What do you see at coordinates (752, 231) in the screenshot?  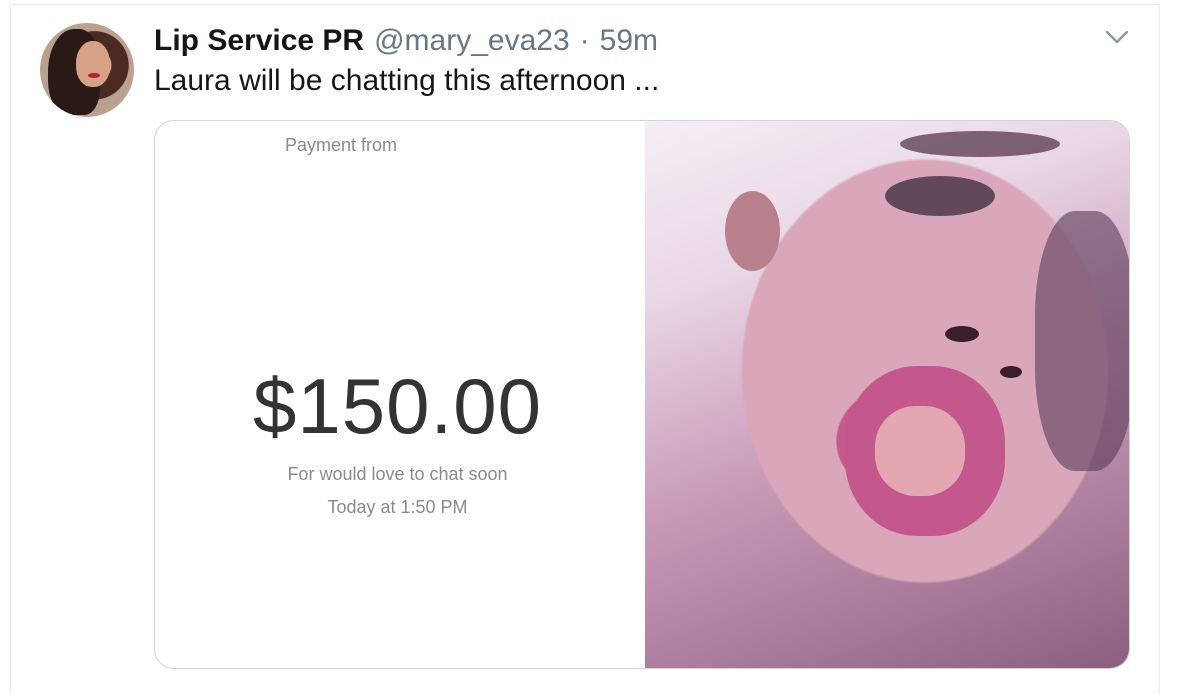 I see `photo-ear` at bounding box center [752, 231].